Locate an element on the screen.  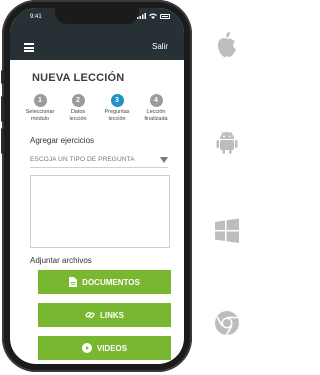
step-3-label: Preguntas lección is located at coordinates (117, 115).